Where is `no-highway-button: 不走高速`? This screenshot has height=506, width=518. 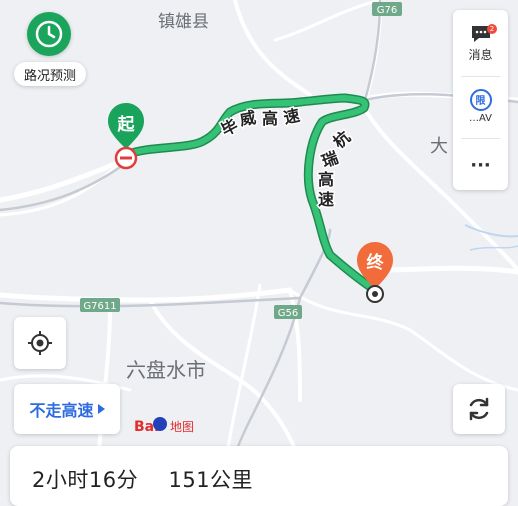
no-highway-button: 不走高速 is located at coordinates (67, 409).